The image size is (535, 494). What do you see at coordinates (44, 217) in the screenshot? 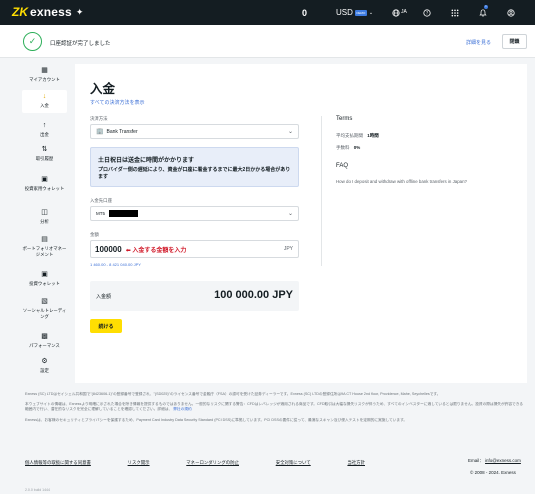
I see `sidebar-item-analytics: ◫ 分析` at bounding box center [44, 217].